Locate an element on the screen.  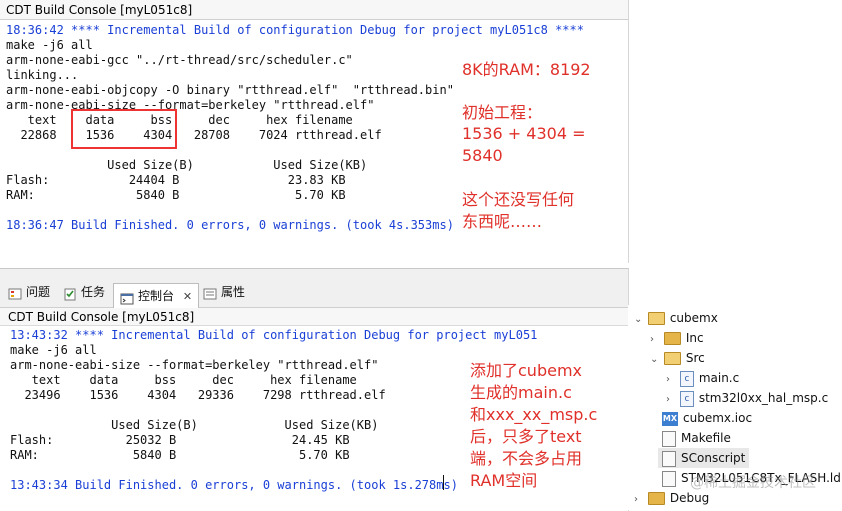
tree-item-label: Src is located at coordinates (695, 358).